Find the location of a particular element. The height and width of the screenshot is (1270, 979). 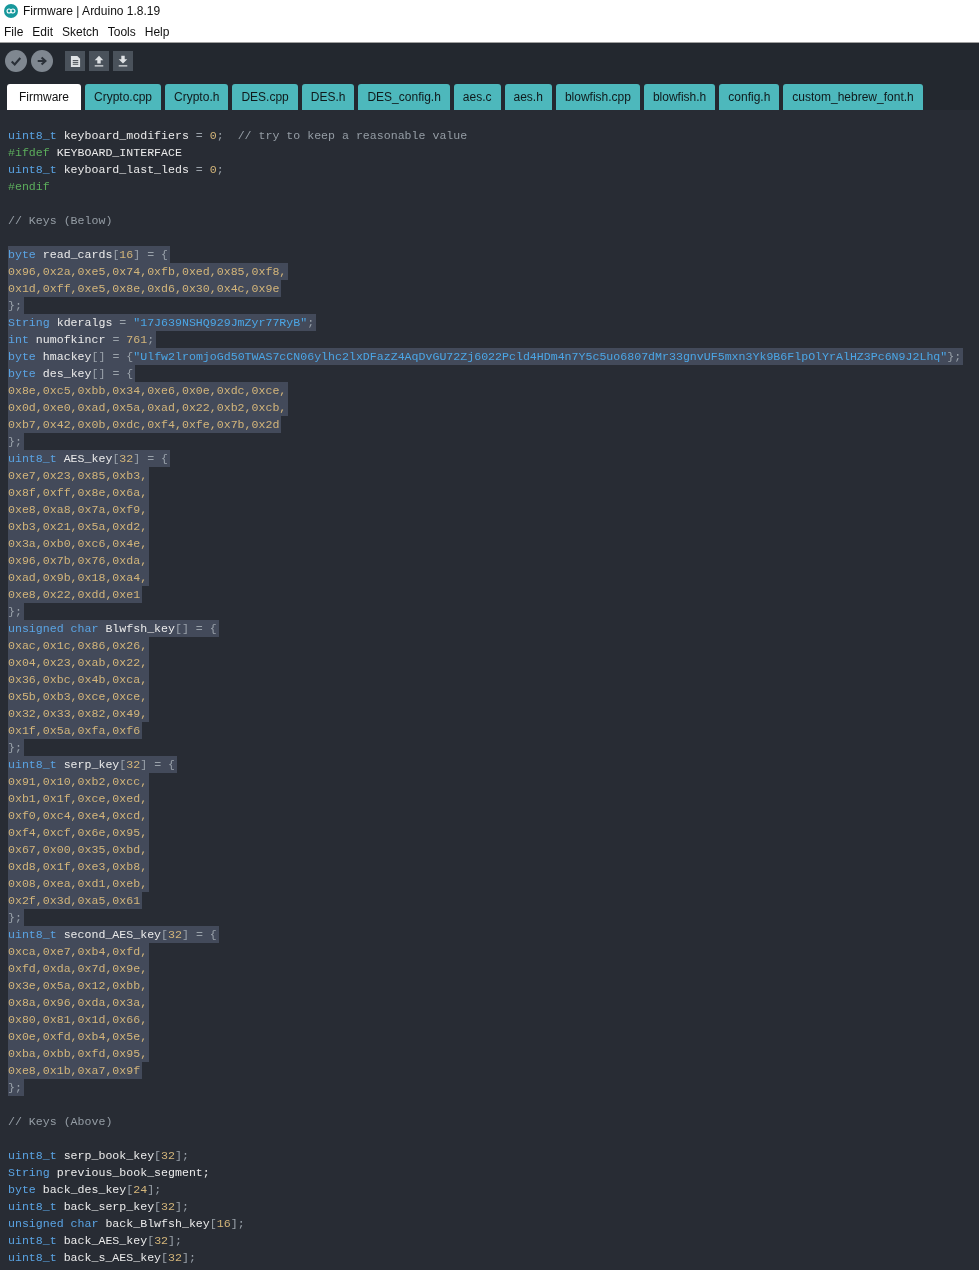

file-tab: blowfish.h is located at coordinates (679, 97).